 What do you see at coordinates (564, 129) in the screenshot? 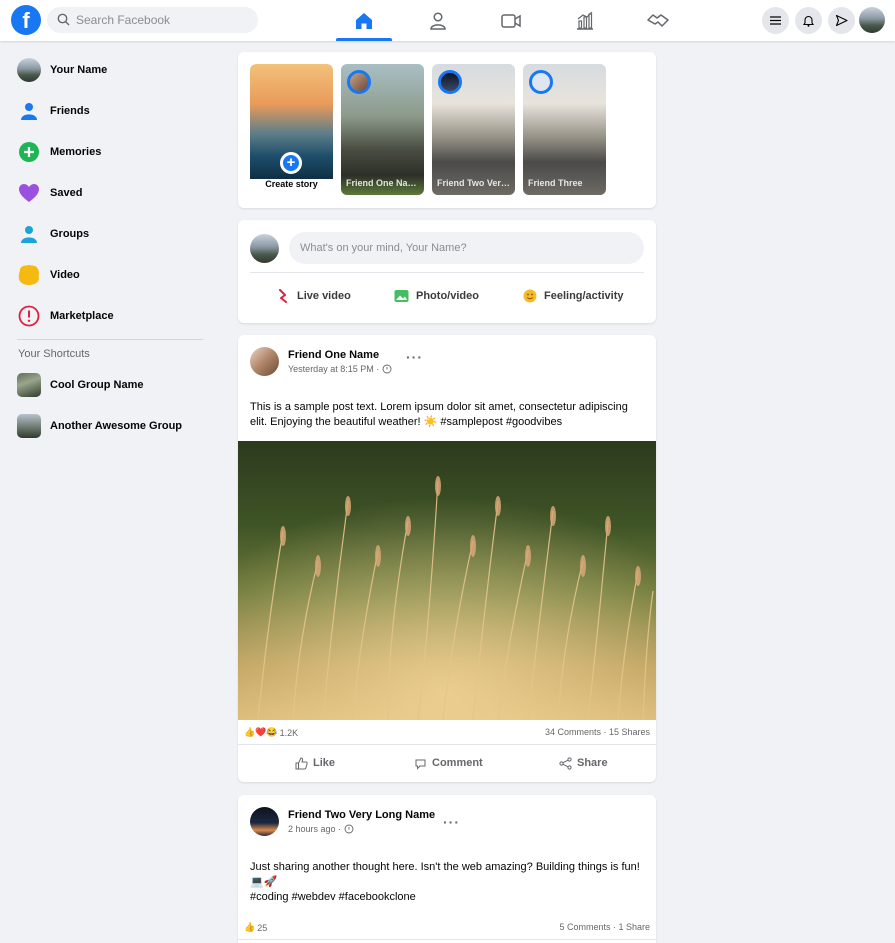
I see `story-card: Friend Three` at bounding box center [564, 129].